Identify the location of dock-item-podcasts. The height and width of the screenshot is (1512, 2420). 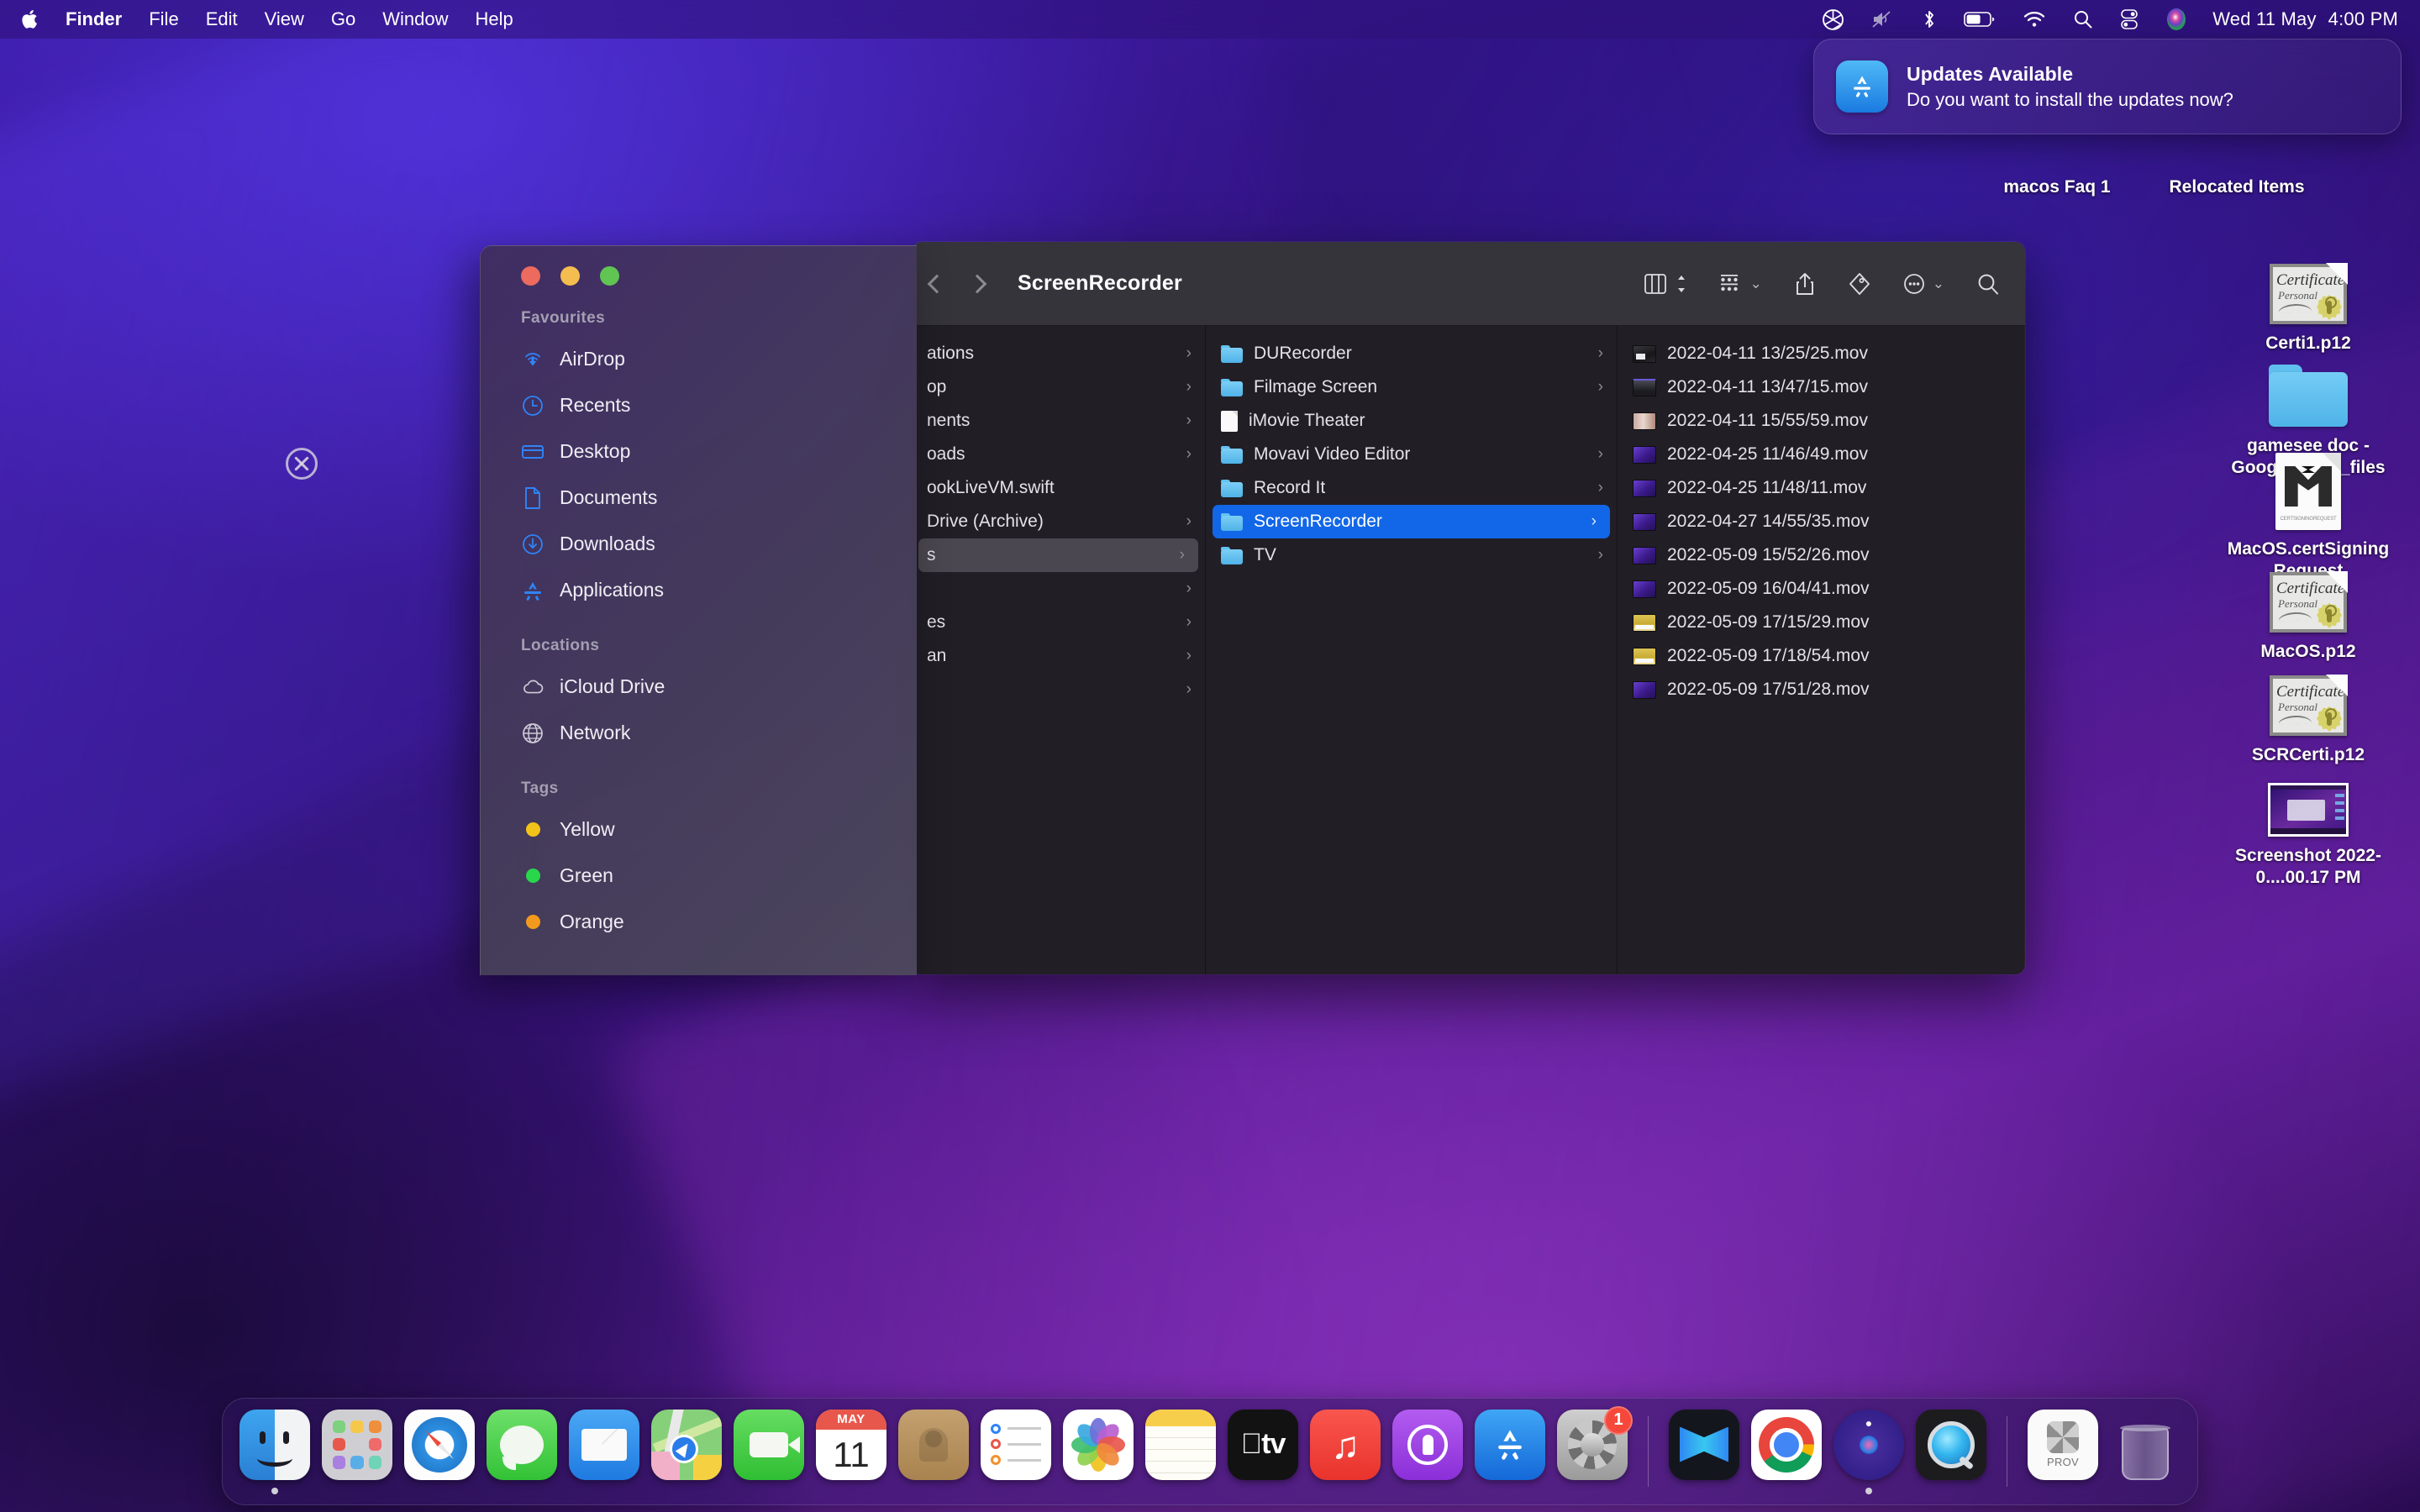
(1427, 1451).